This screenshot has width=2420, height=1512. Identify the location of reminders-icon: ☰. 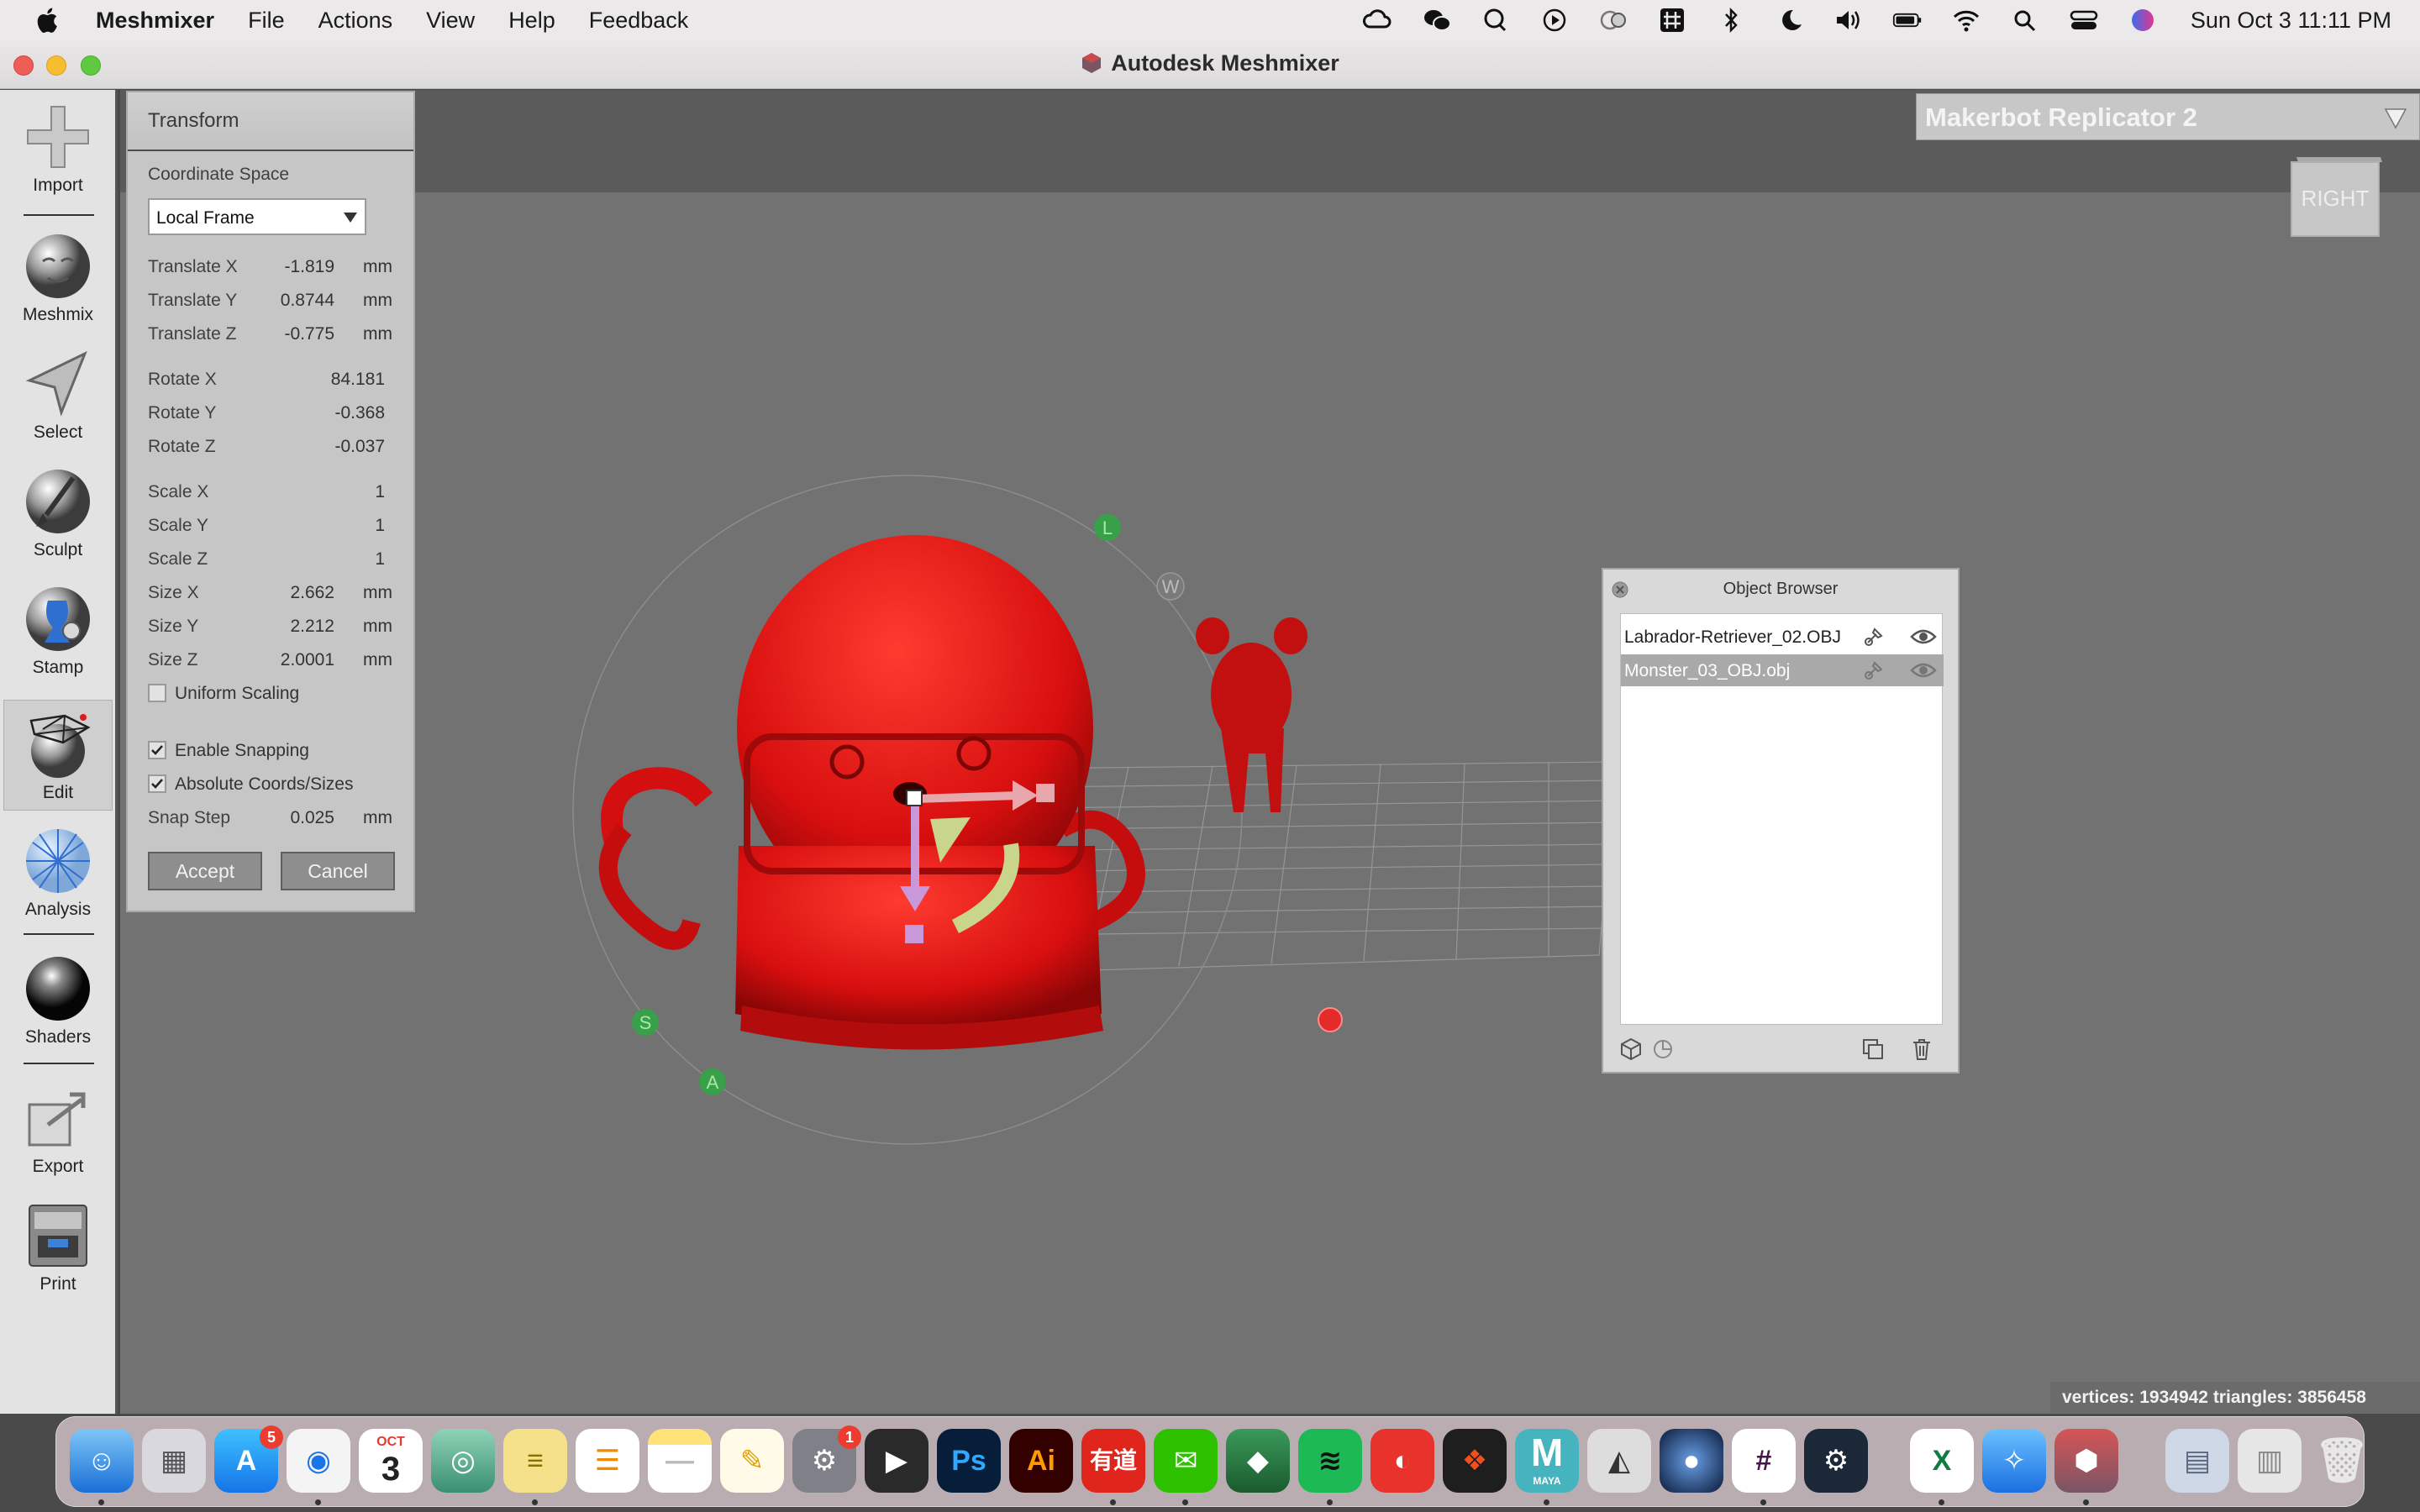
(607, 1461).